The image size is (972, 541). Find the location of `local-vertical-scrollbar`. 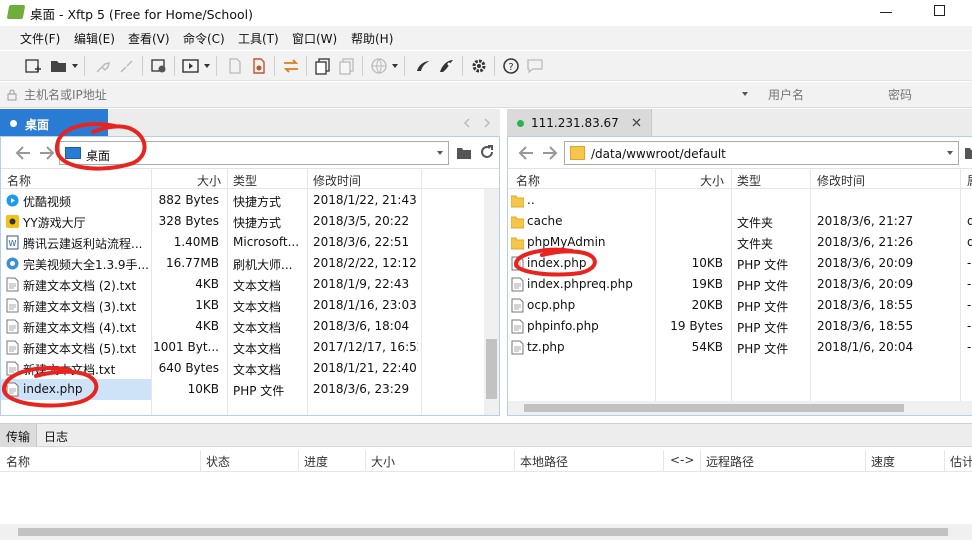

local-vertical-scrollbar is located at coordinates (491, 302).